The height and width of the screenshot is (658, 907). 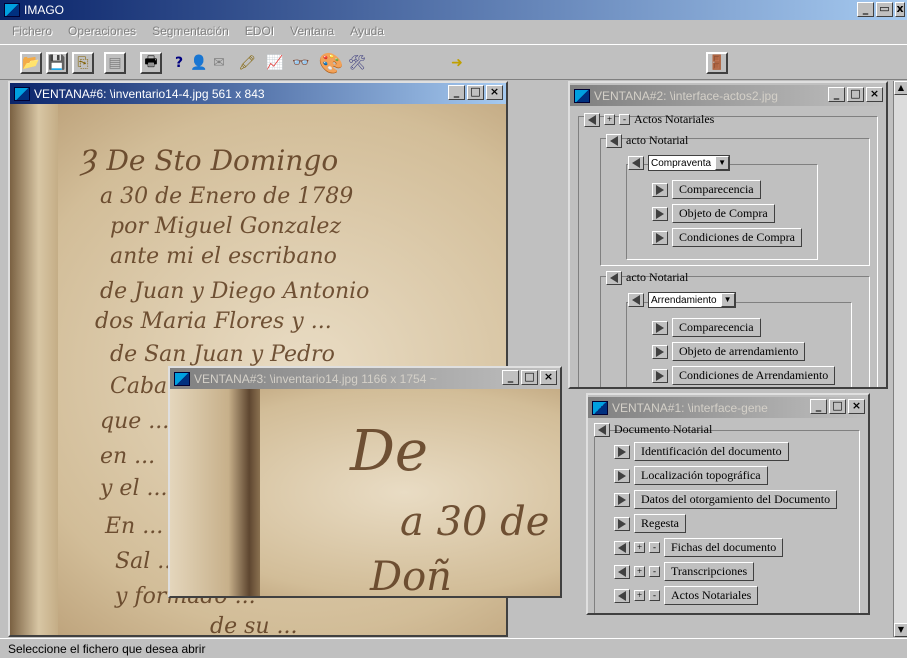 What do you see at coordinates (226, 226) in the screenshot?
I see `ink-line: por Miguel Gonzalez` at bounding box center [226, 226].